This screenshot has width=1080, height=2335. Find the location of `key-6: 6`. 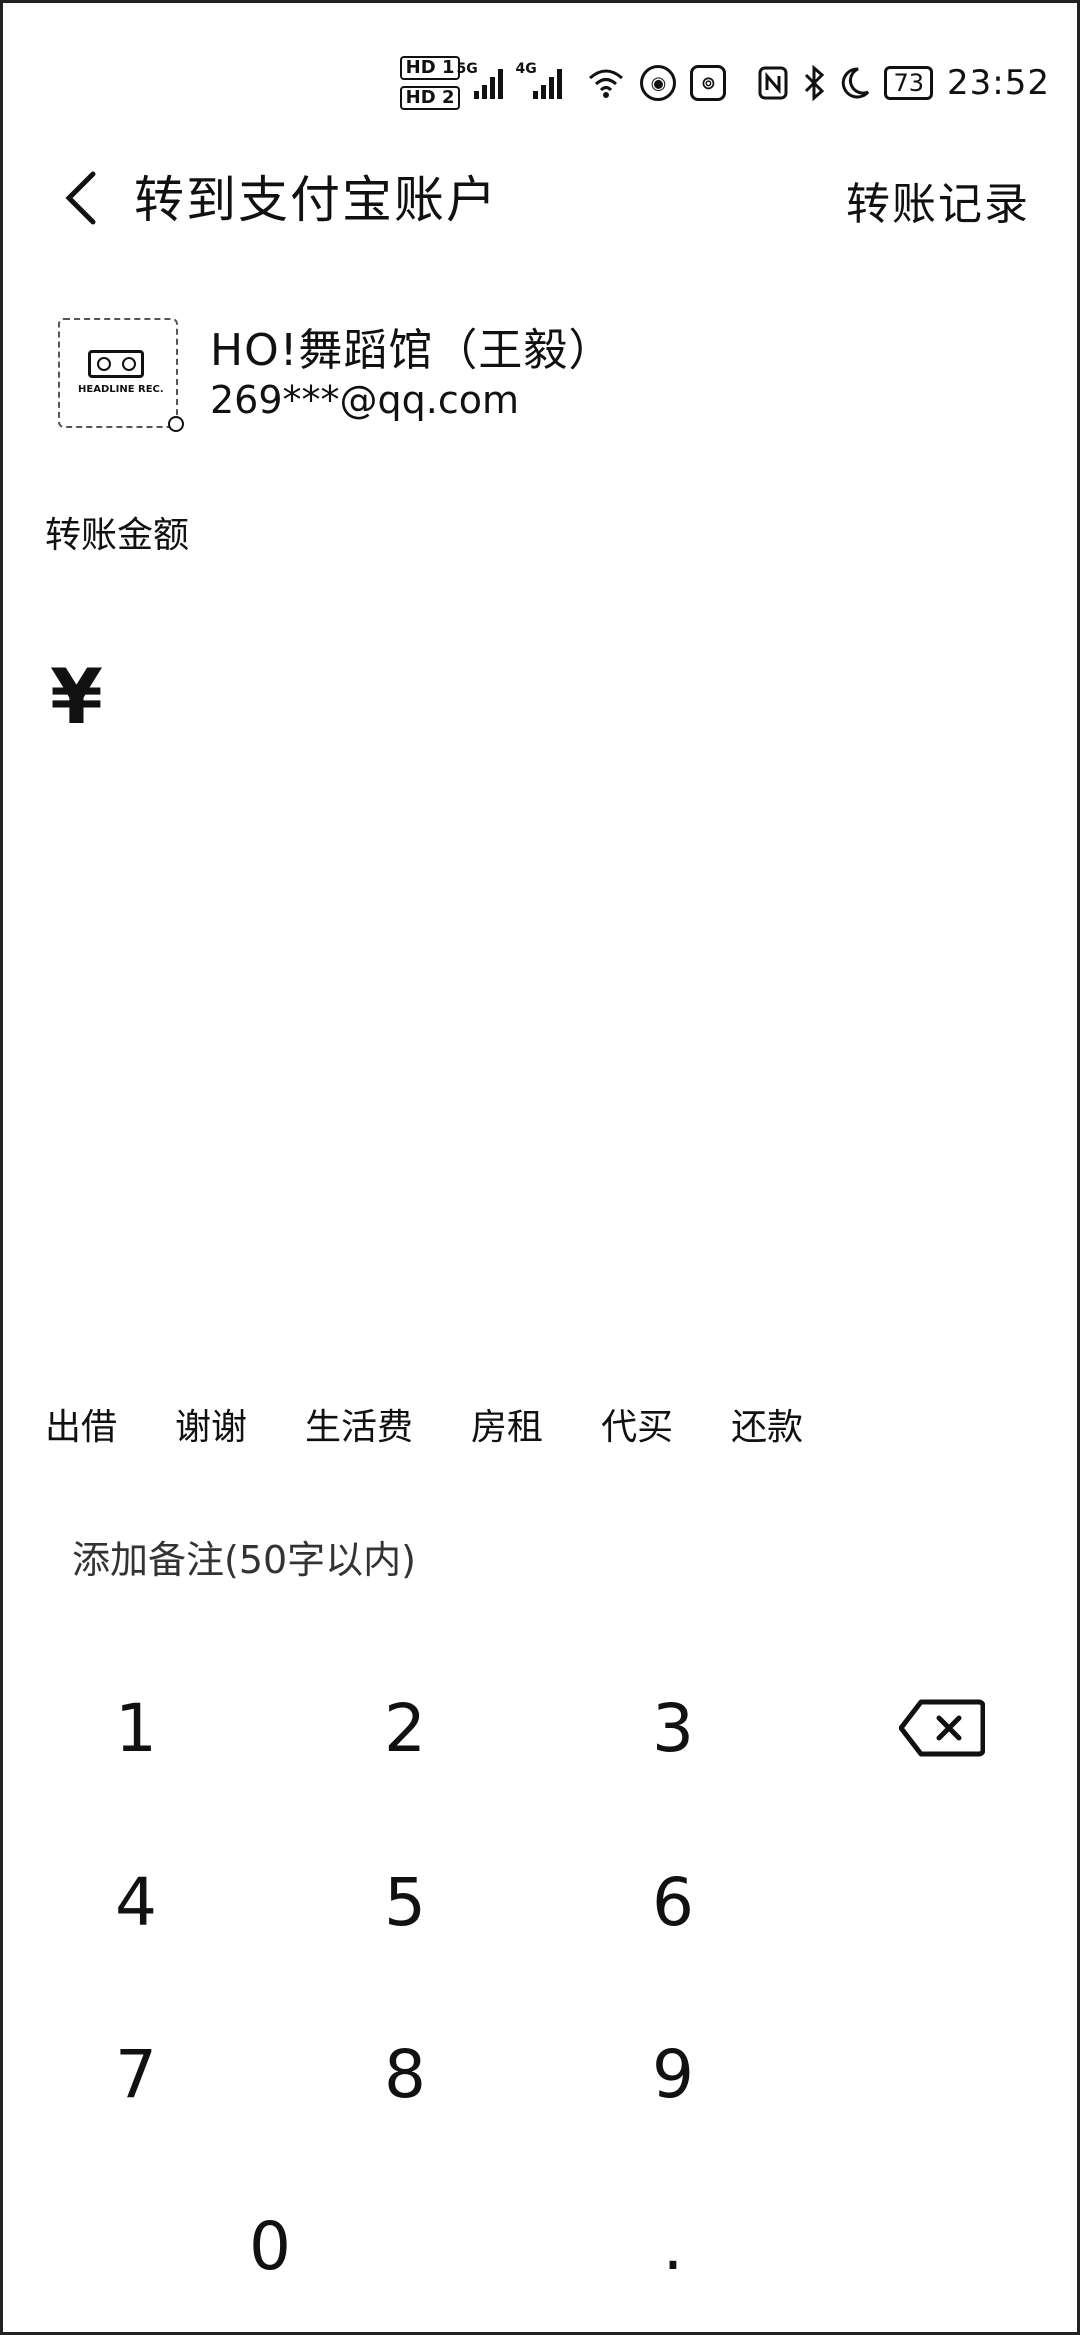

key-6: 6 is located at coordinates (673, 1902).